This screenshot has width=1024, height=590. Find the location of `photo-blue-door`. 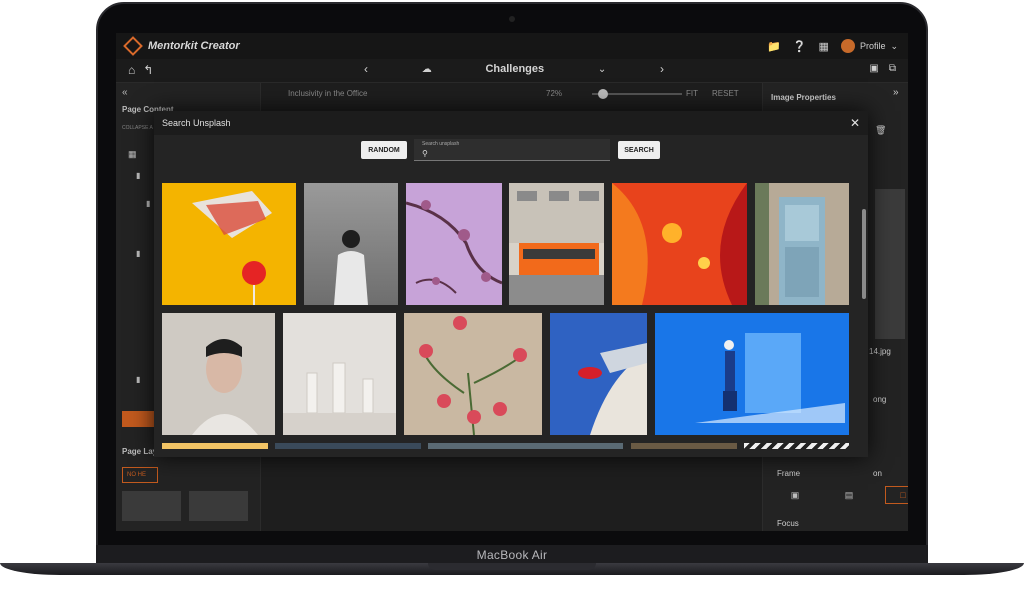

photo-blue-door is located at coordinates (802, 244).